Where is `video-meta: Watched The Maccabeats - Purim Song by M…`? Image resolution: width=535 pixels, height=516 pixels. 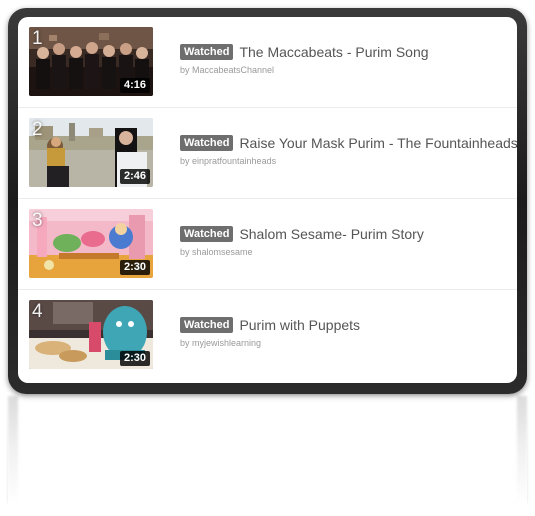
video-meta: Watched The Maccabeats - Purim Song by M… is located at coordinates (345, 59).